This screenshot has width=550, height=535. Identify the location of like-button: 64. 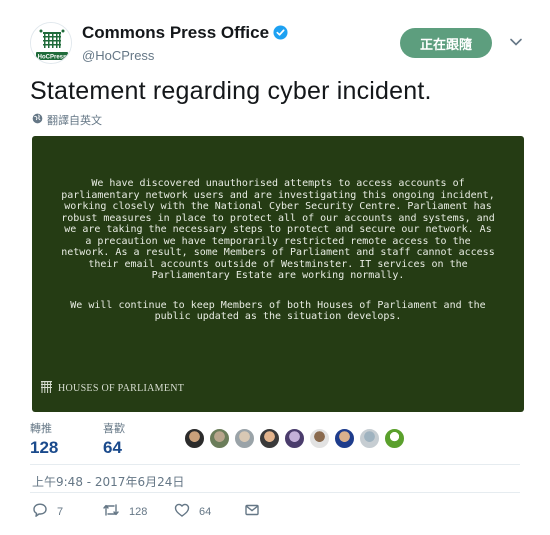
(192, 511).